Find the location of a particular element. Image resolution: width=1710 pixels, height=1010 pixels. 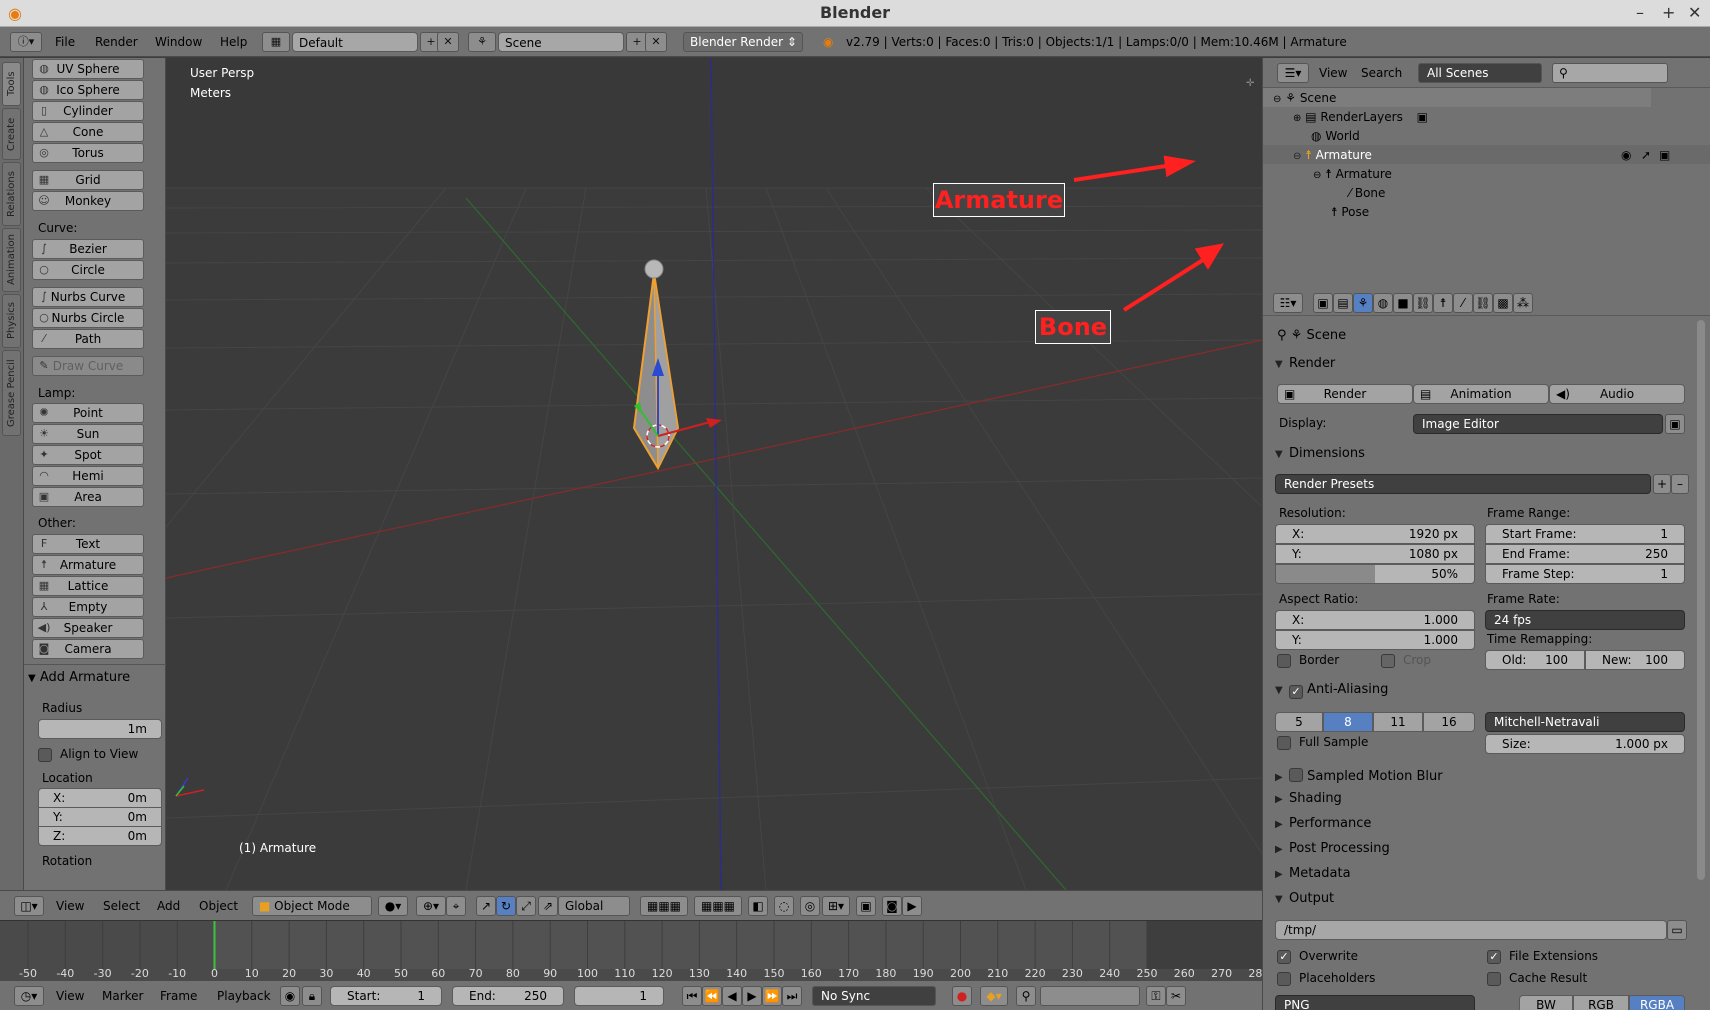

add-speaker-button: ◀) Speaker is located at coordinates (88, 628).